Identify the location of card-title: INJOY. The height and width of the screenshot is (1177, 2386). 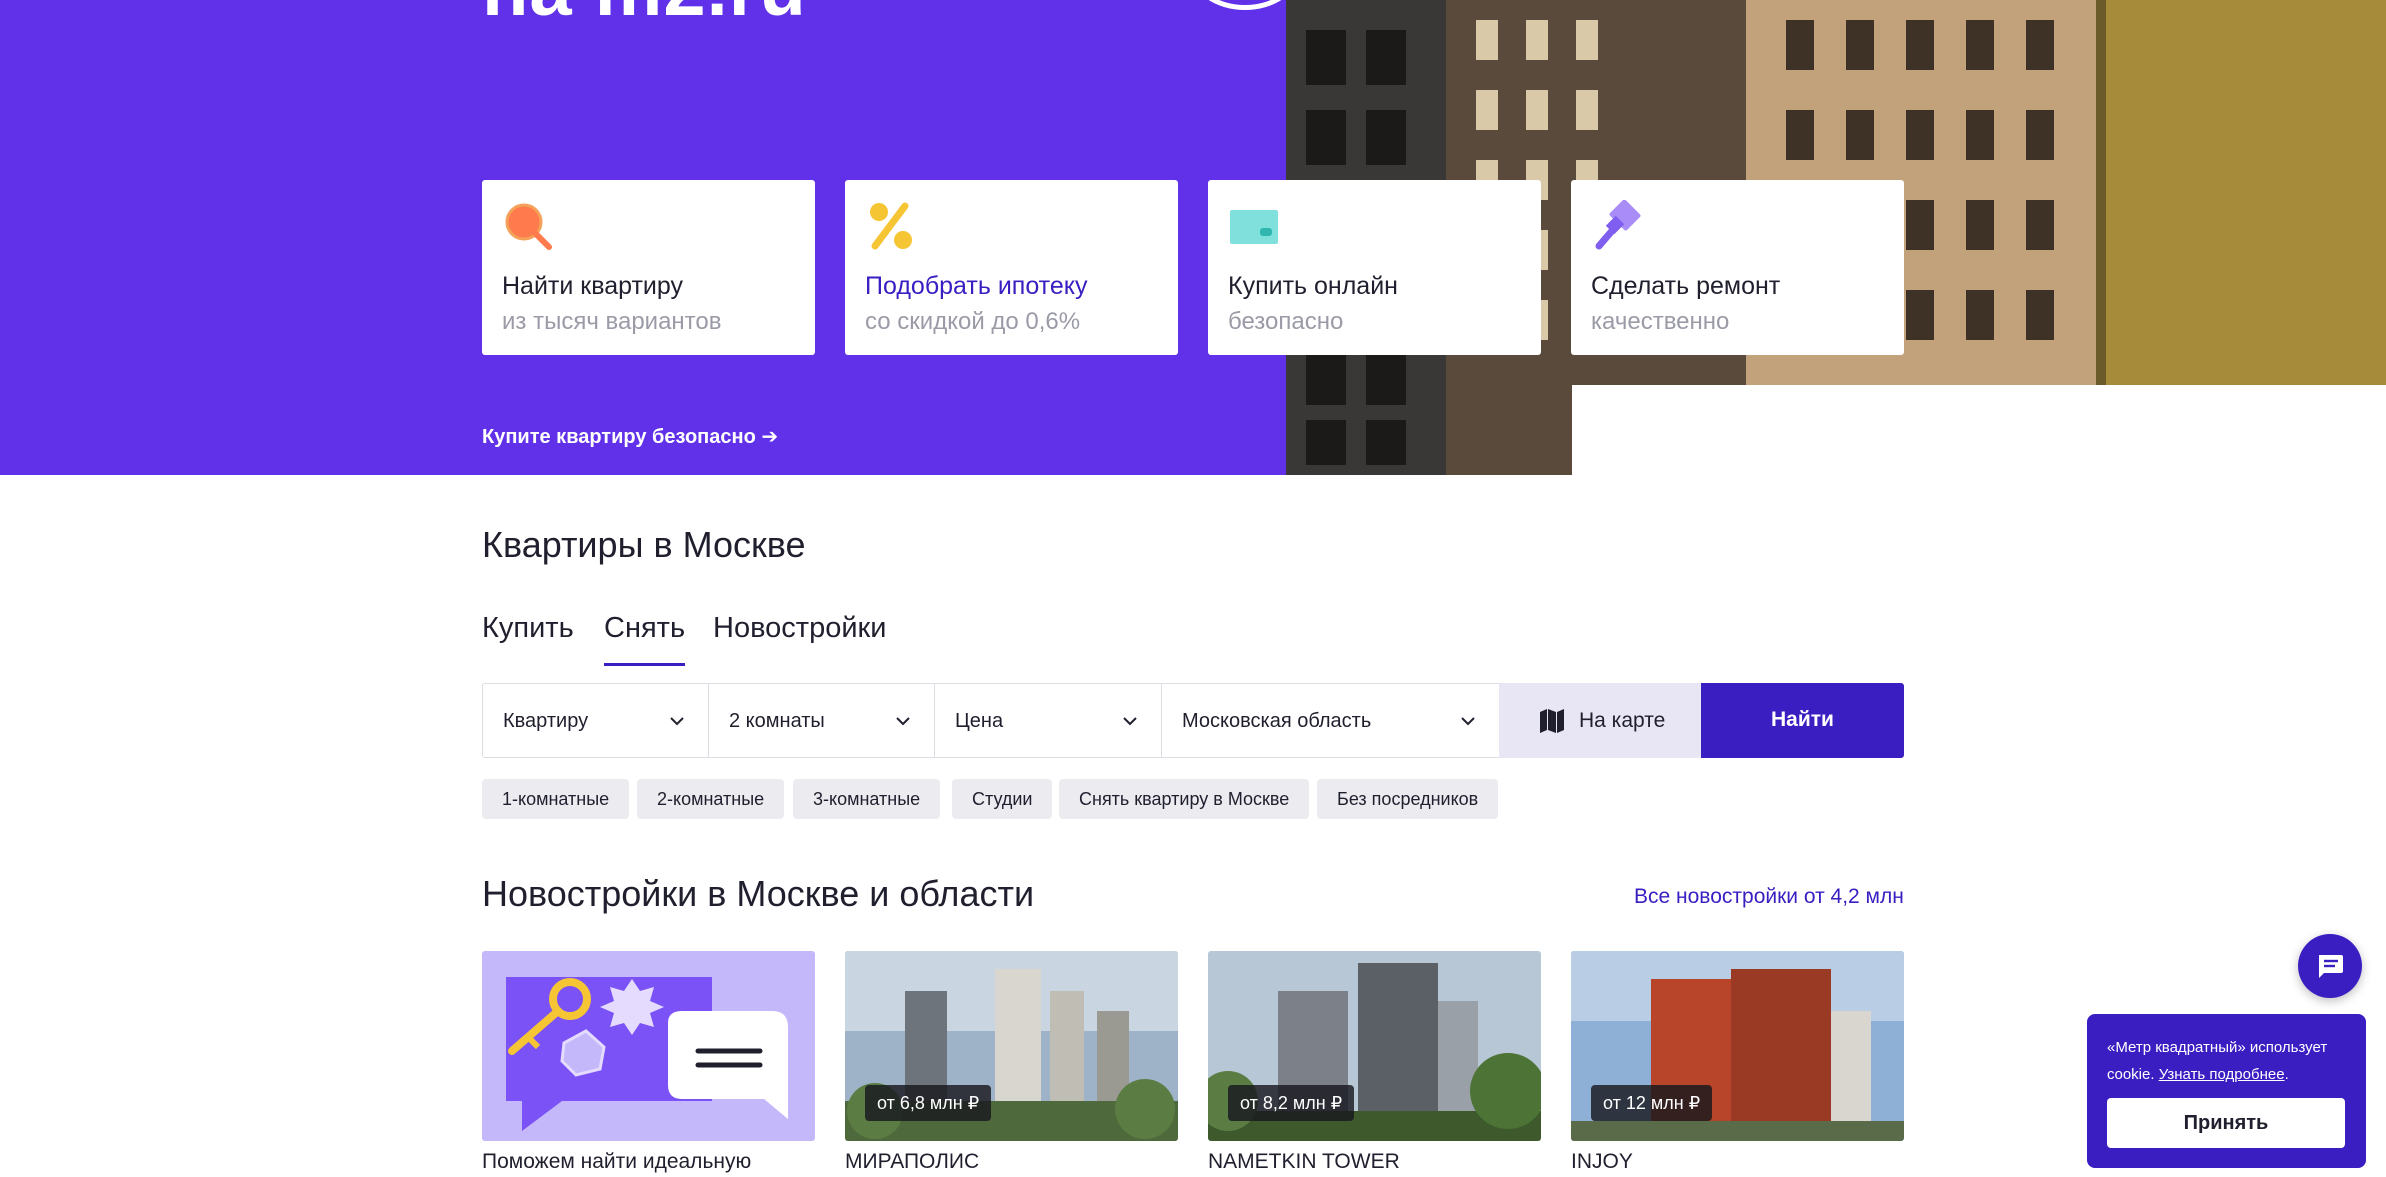
(1602, 1161).